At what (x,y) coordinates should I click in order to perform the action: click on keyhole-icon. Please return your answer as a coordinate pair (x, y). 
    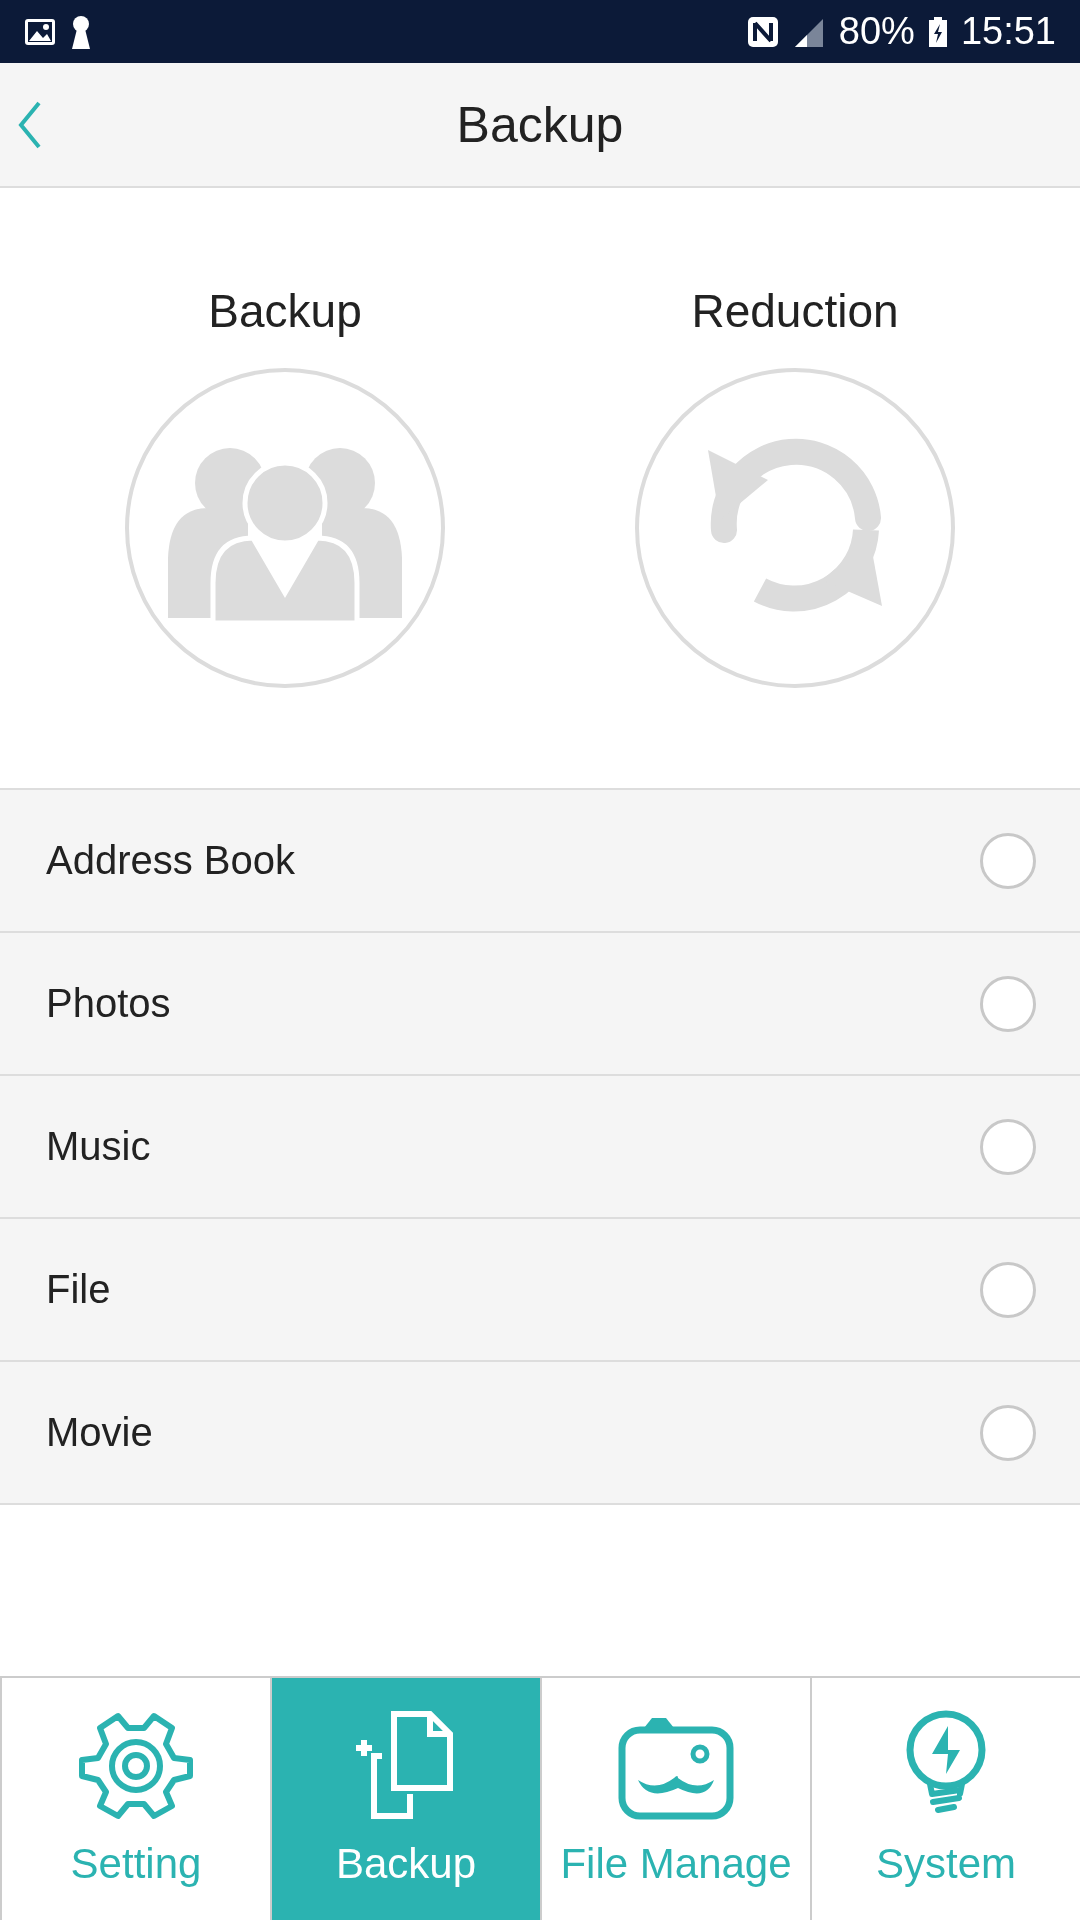
    Looking at the image, I should click on (81, 31).